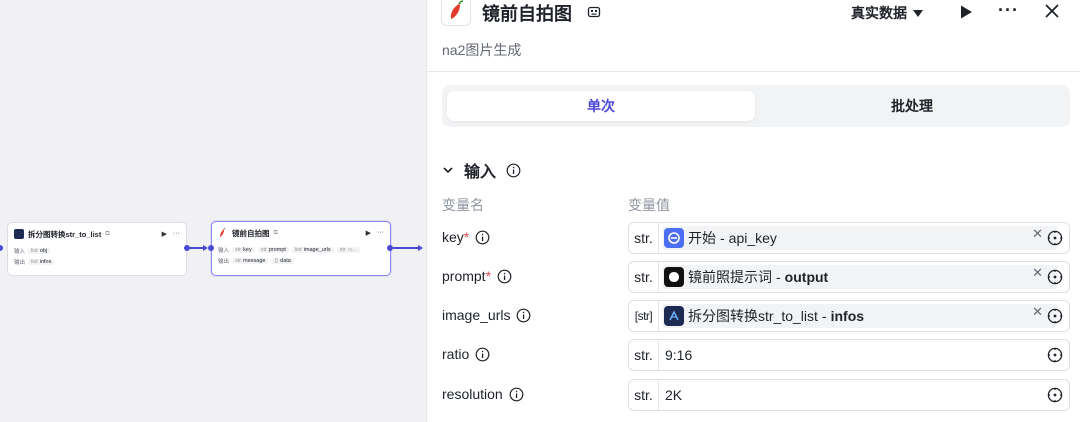  Describe the element at coordinates (211, 248) in the screenshot. I see `node2-input-port` at that location.